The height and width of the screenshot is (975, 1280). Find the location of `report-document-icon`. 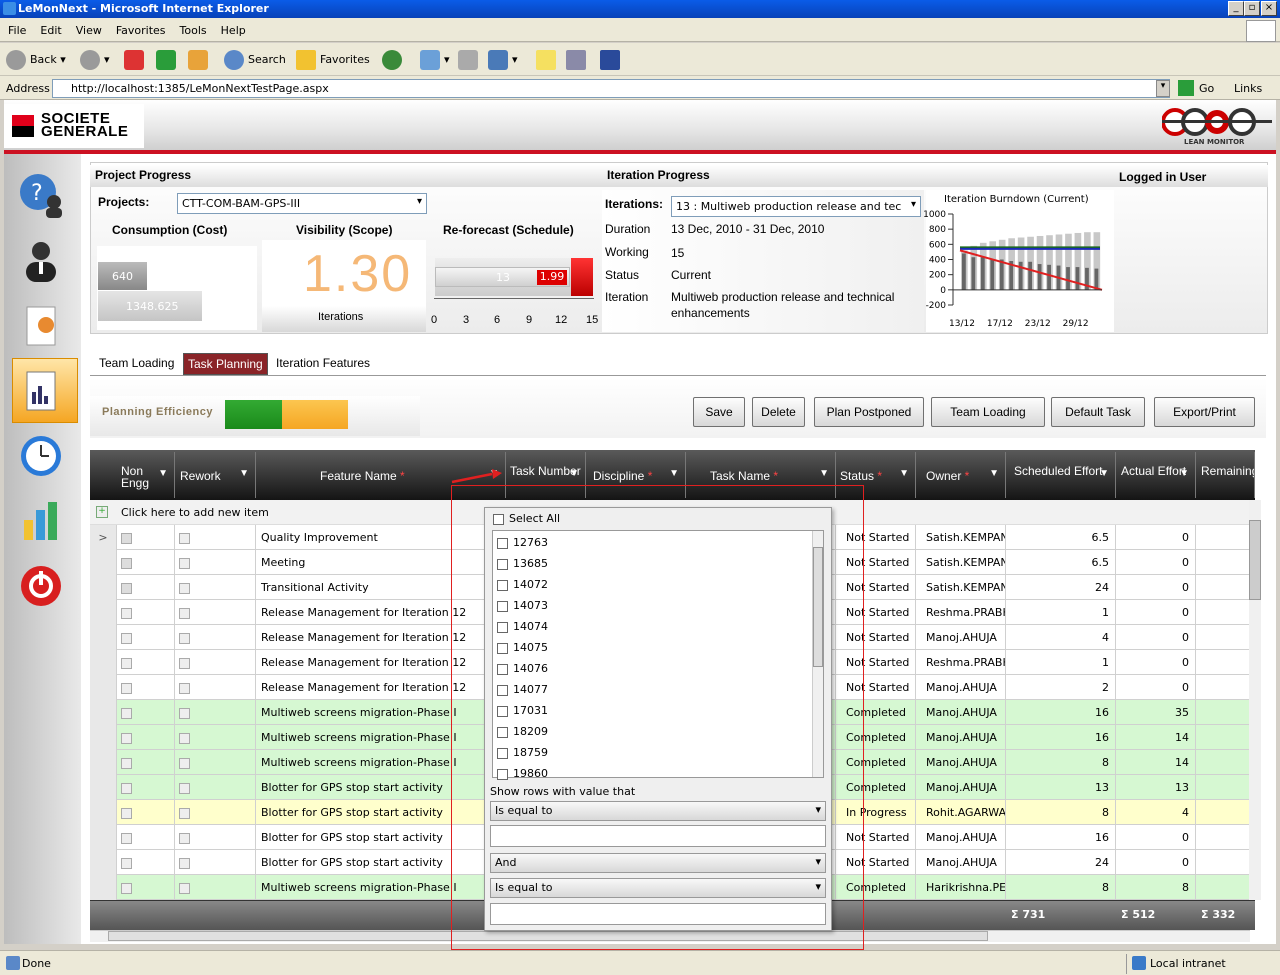

report-document-icon is located at coordinates (41, 326).